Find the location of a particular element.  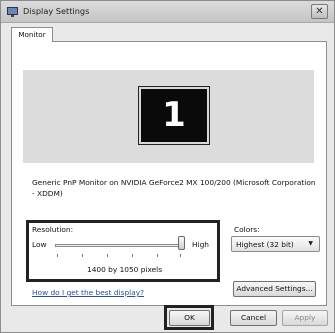

display-icon is located at coordinates (12, 12).